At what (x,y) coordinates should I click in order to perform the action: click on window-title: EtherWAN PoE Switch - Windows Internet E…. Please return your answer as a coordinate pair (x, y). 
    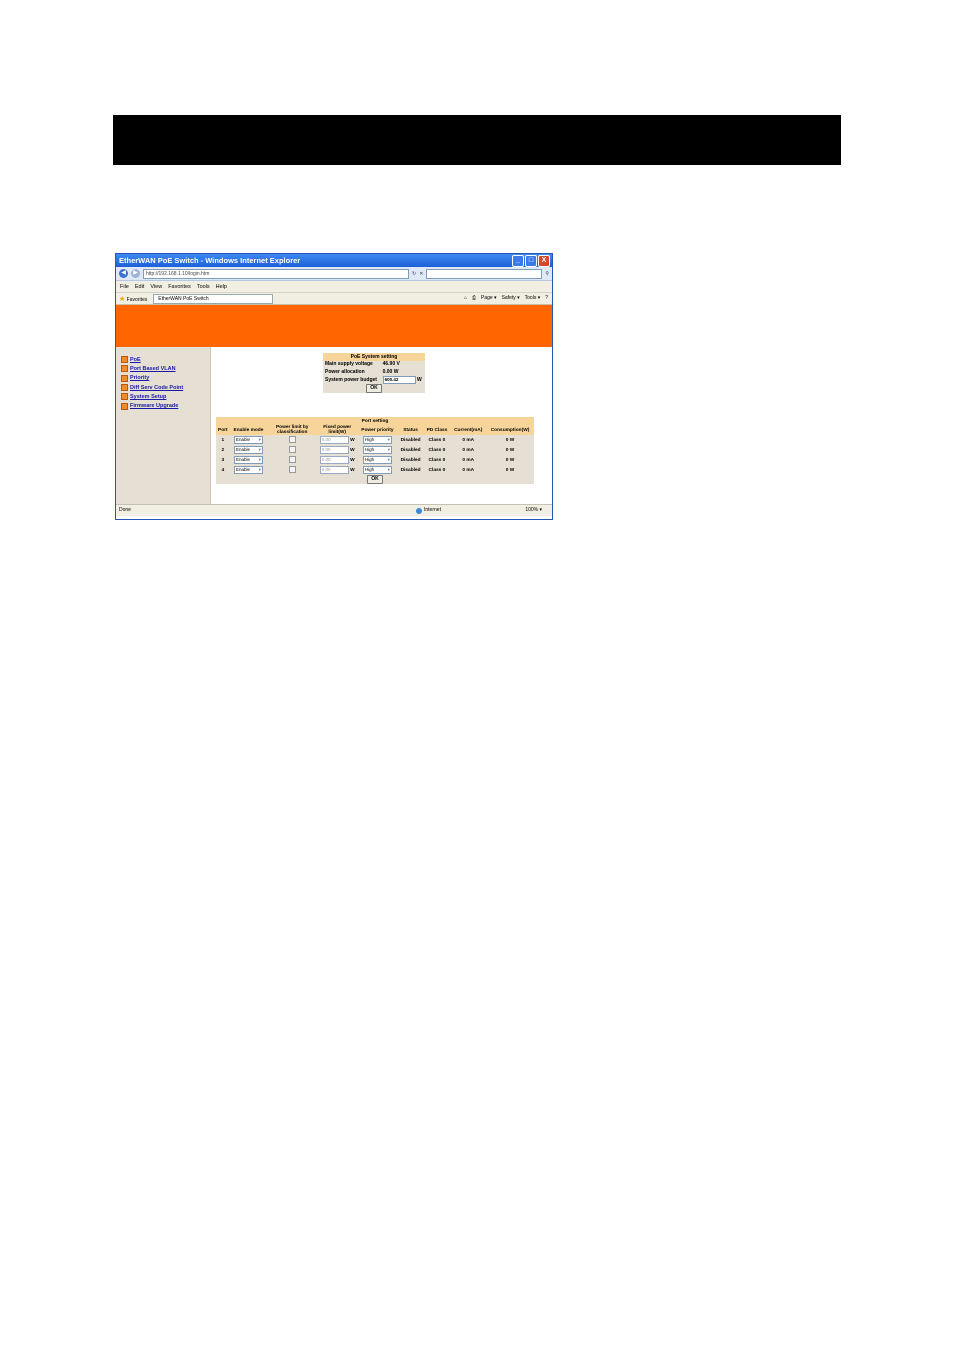
    Looking at the image, I should click on (210, 260).